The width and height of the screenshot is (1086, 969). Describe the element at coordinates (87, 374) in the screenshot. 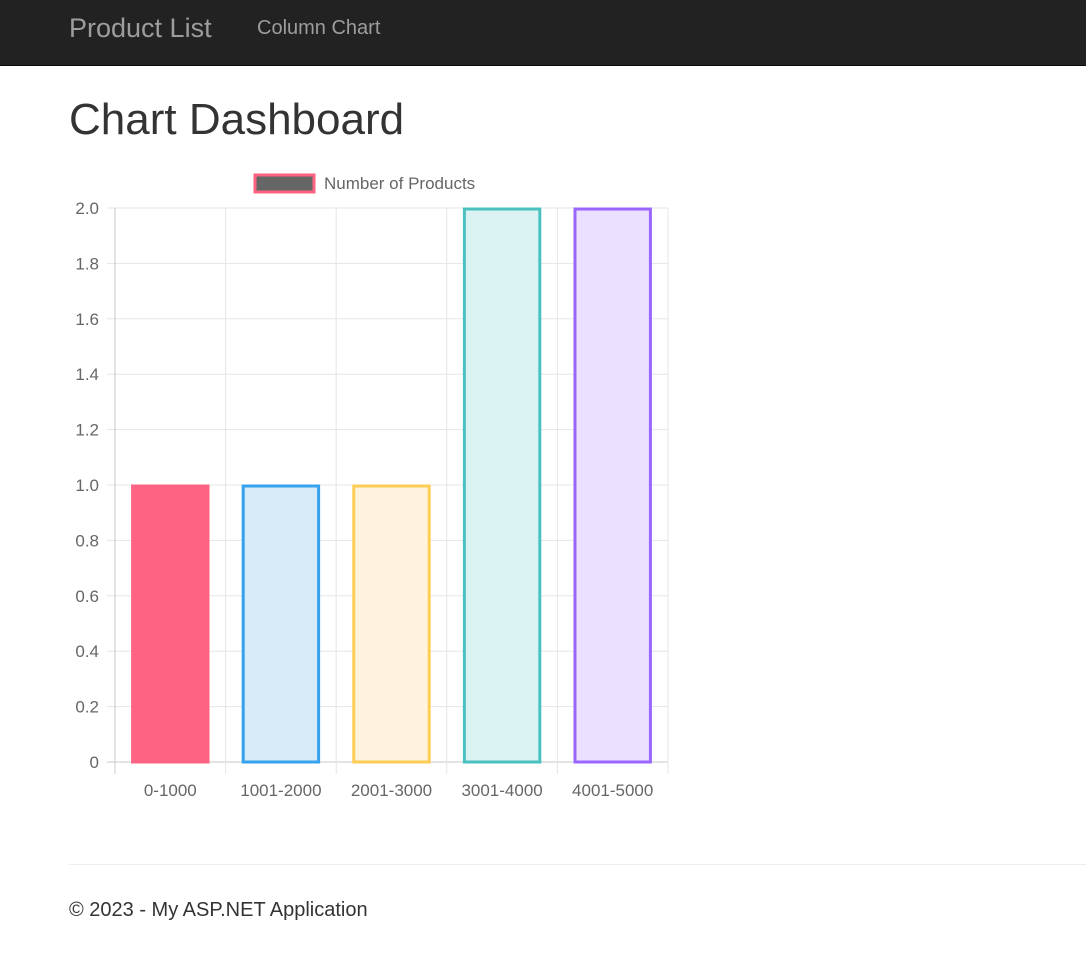

I see `y-tick-label: 1.4` at that location.